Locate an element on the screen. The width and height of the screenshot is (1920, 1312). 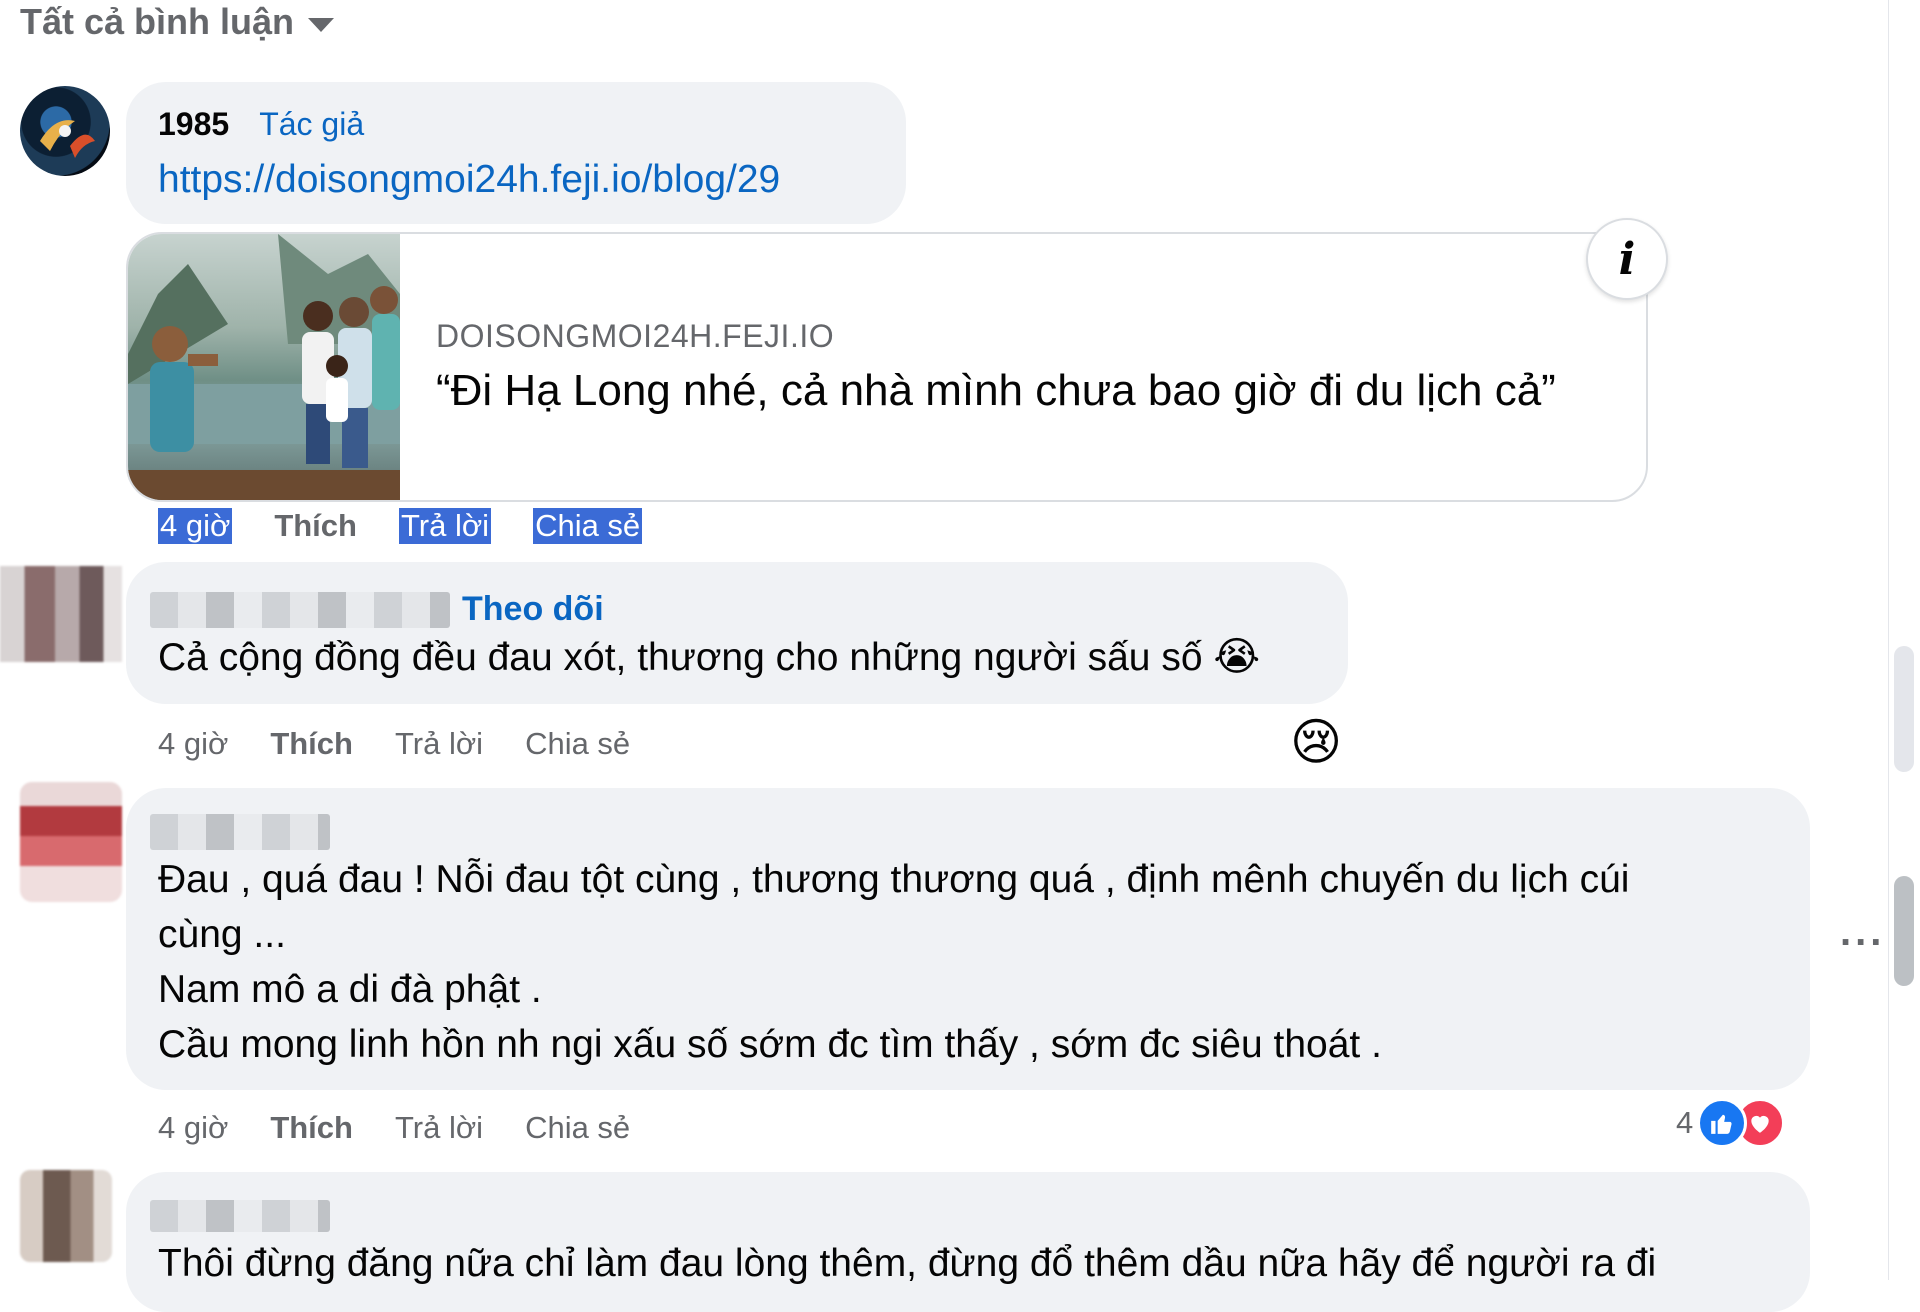
koi-art-icon is located at coordinates (67, 139).